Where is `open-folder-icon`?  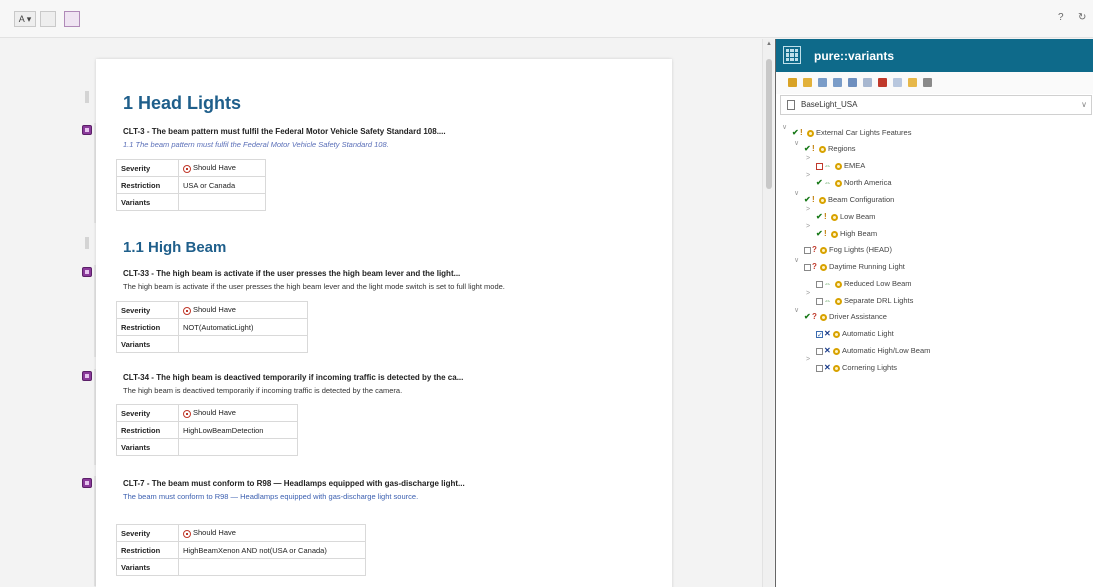
open-folder-icon is located at coordinates (792, 82).